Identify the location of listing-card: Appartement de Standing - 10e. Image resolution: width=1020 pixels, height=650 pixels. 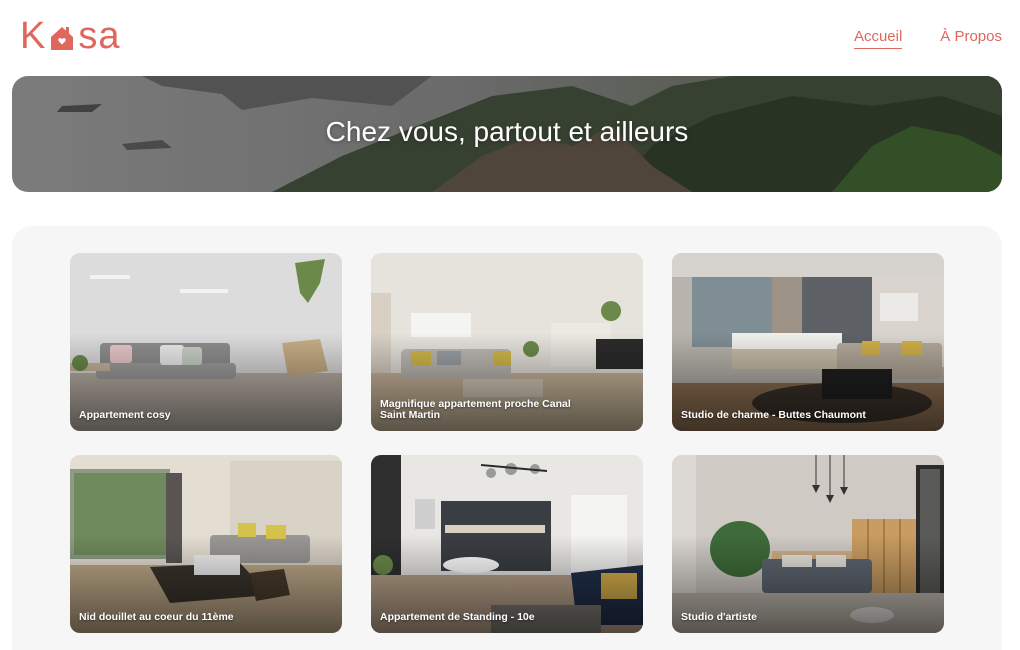
(507, 544).